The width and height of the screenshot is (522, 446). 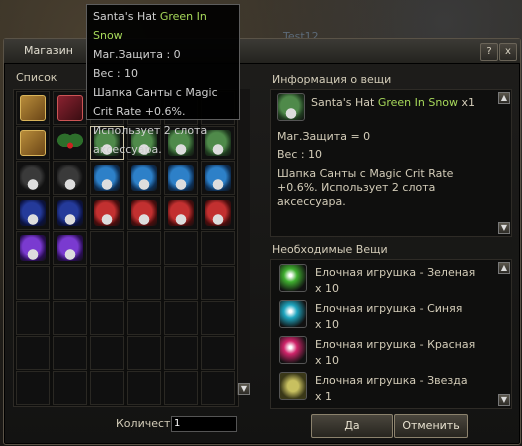 What do you see at coordinates (293, 350) in the screenshot?
I see `red-ornament-icon` at bounding box center [293, 350].